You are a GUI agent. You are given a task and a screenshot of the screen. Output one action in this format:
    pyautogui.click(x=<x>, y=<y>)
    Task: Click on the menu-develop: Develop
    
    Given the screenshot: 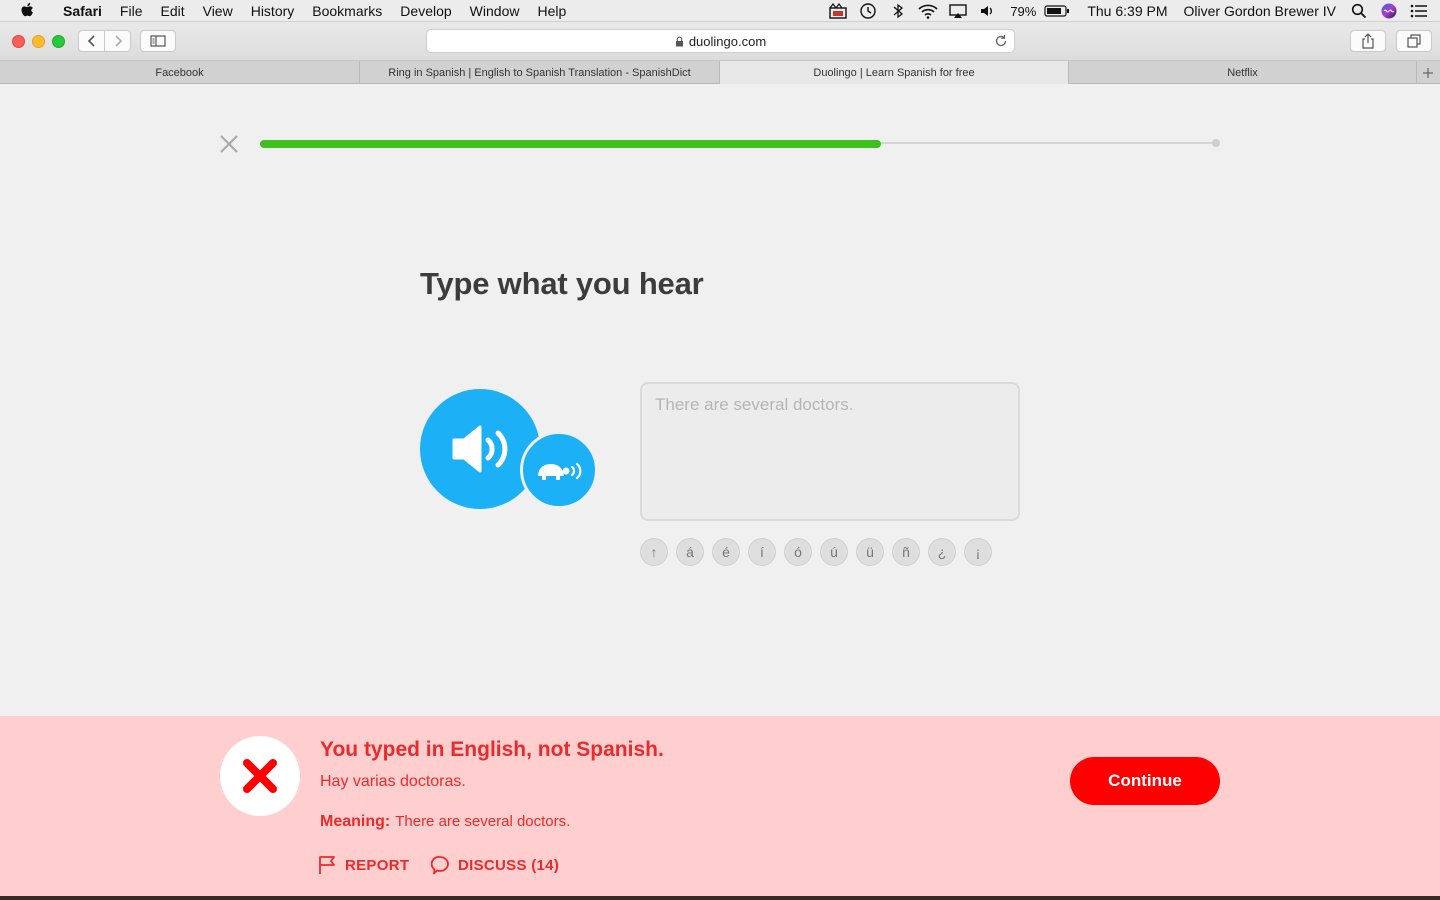 What is the action you would take?
    pyautogui.click(x=425, y=11)
    